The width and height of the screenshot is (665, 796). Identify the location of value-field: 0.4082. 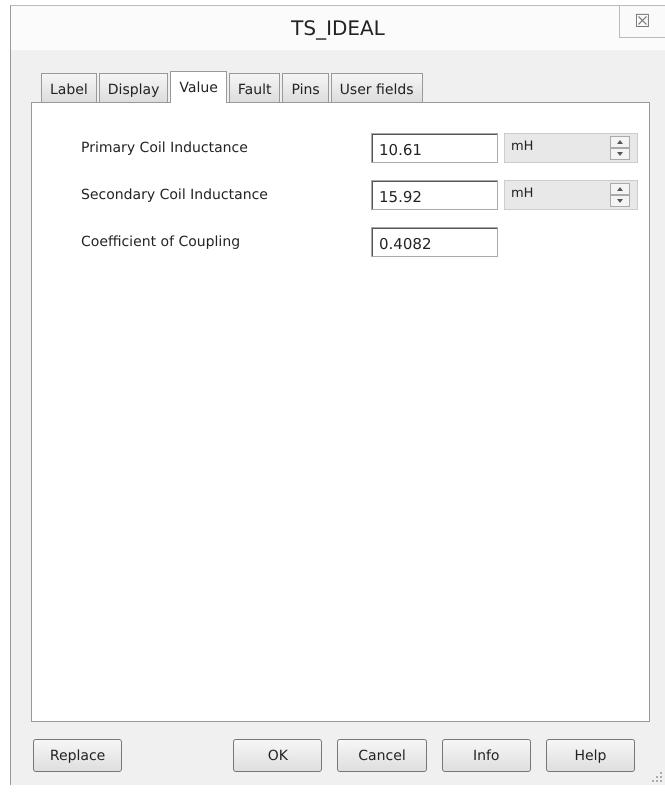
(434, 242).